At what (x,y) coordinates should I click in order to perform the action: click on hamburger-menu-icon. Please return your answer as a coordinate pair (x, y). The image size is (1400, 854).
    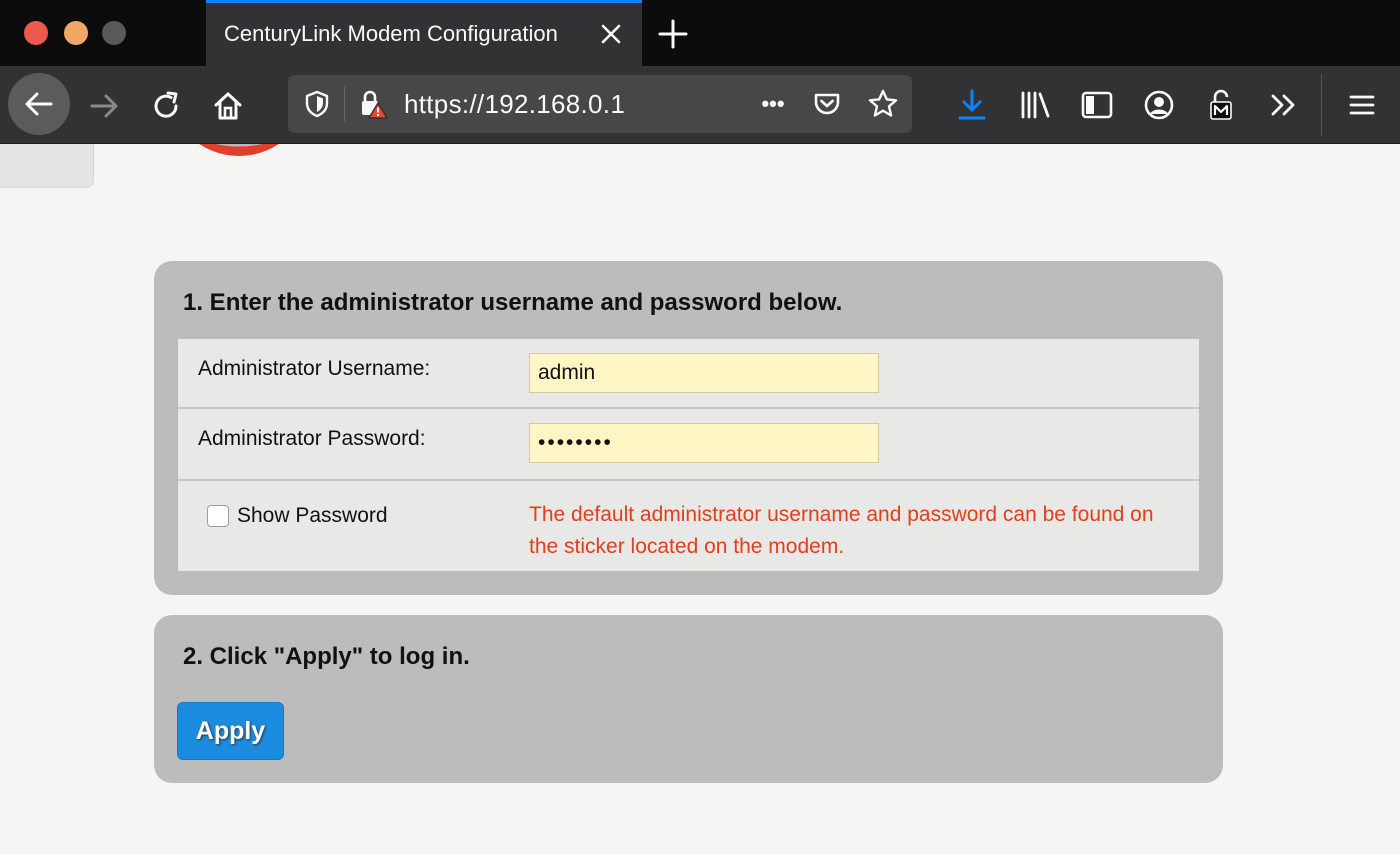
    Looking at the image, I should click on (1362, 105).